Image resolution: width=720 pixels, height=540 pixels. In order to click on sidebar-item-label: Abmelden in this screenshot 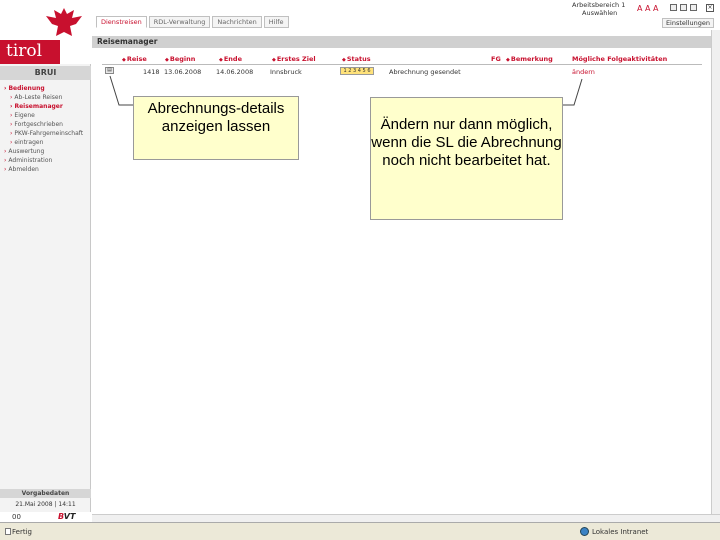, I will do `click(23, 169)`.